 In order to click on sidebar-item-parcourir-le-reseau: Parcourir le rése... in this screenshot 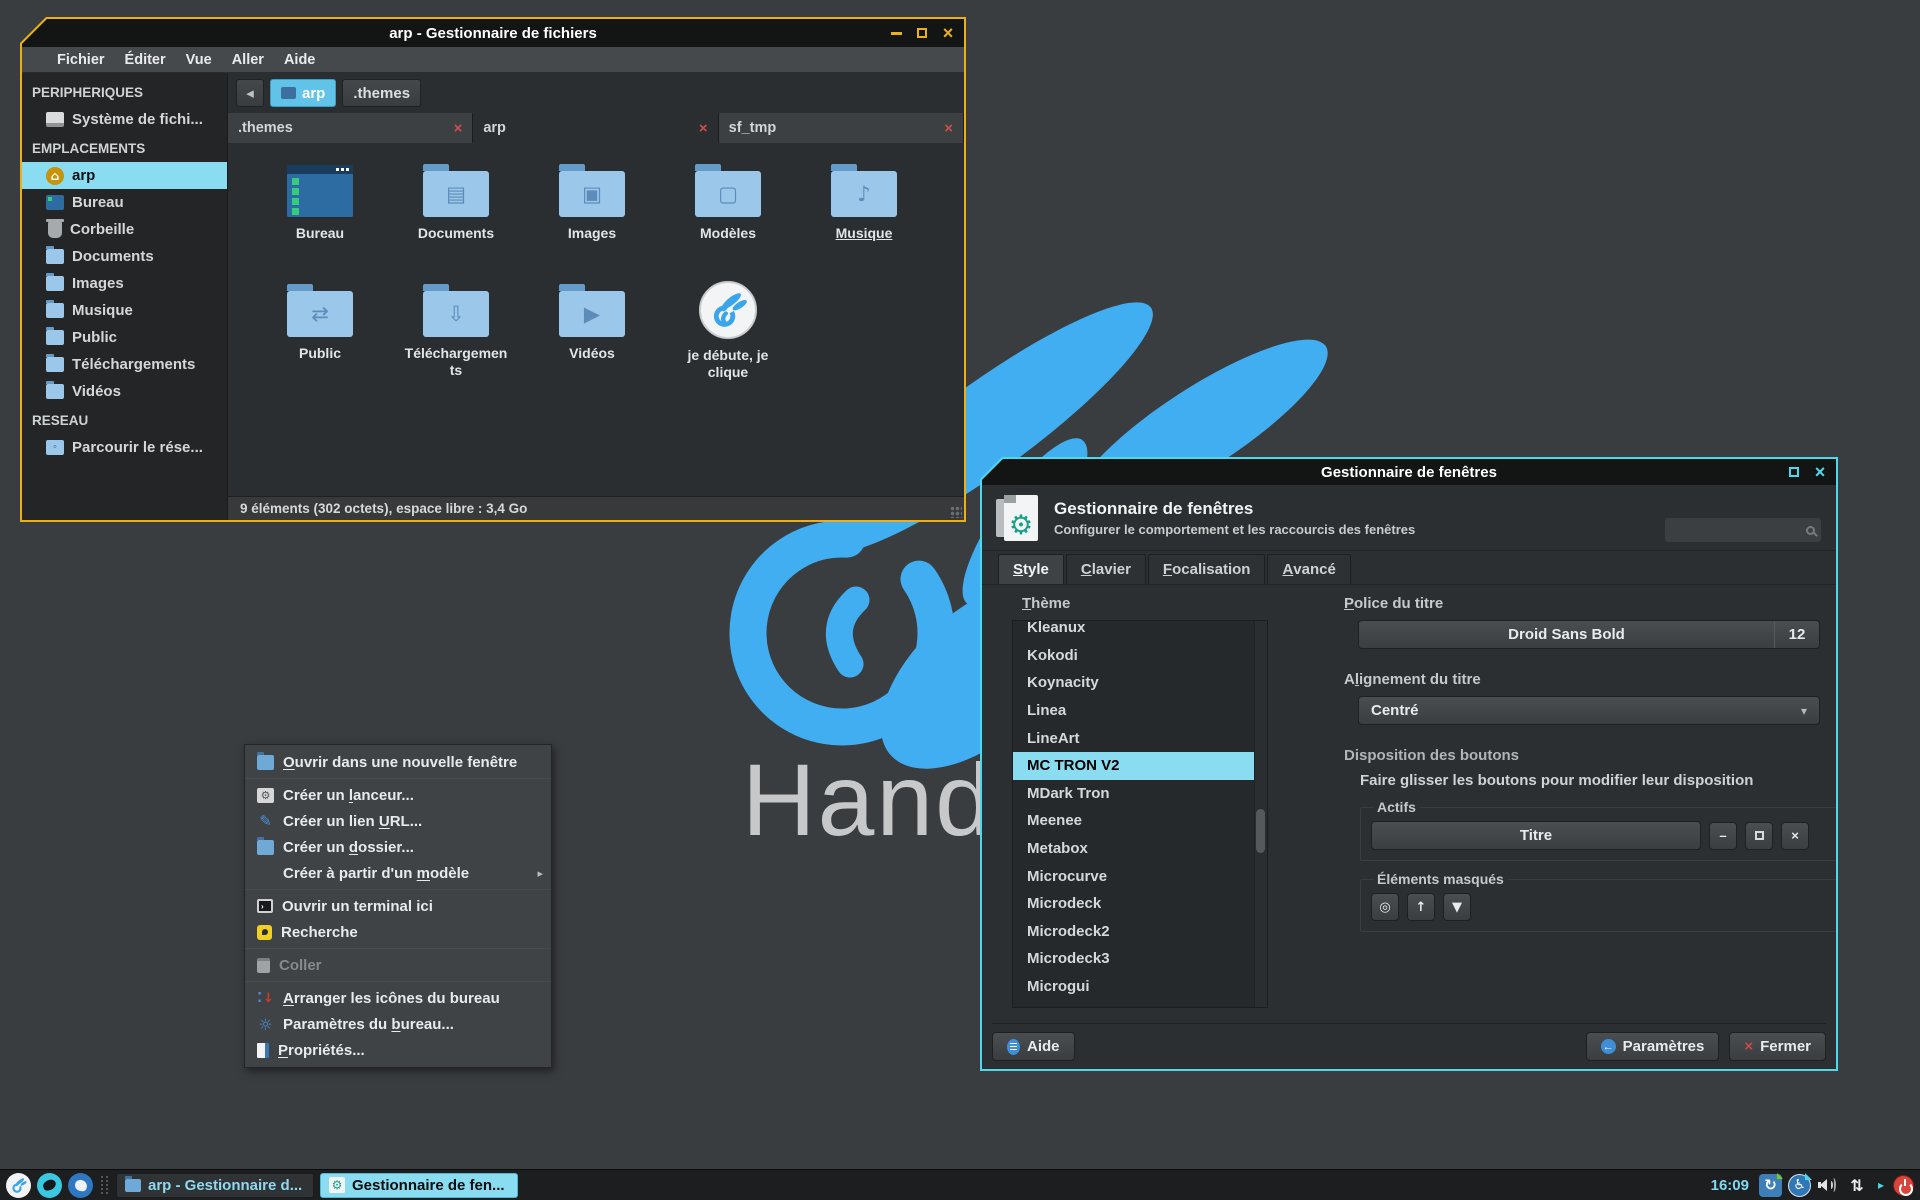, I will do `click(124, 447)`.